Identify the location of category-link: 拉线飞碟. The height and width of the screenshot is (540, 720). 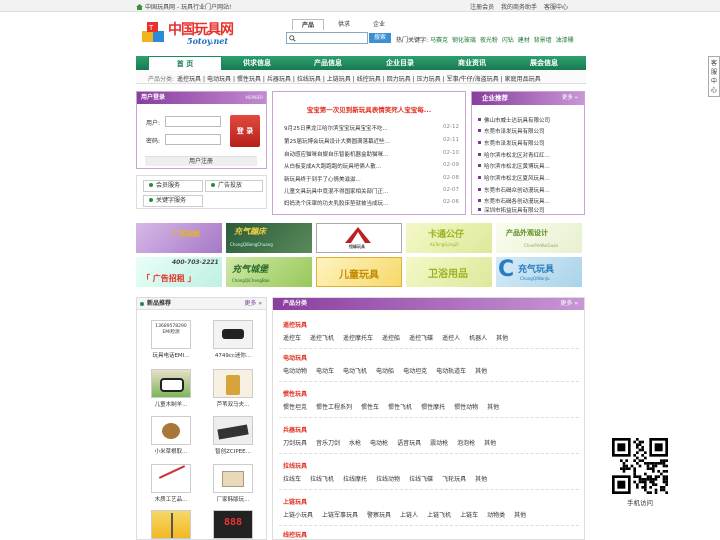
(421, 479).